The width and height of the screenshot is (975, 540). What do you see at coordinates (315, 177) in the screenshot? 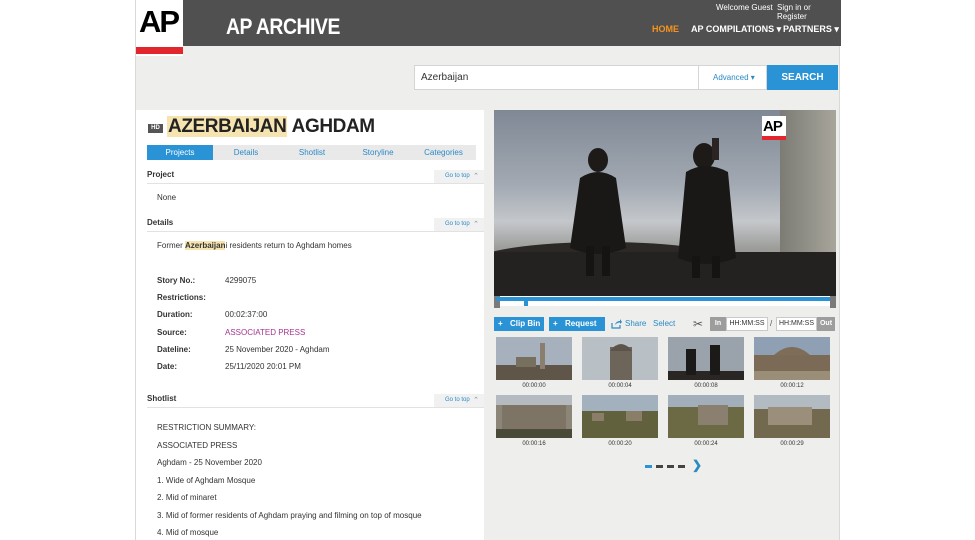
I see `project-section-header: Project Go to top ⌃` at bounding box center [315, 177].